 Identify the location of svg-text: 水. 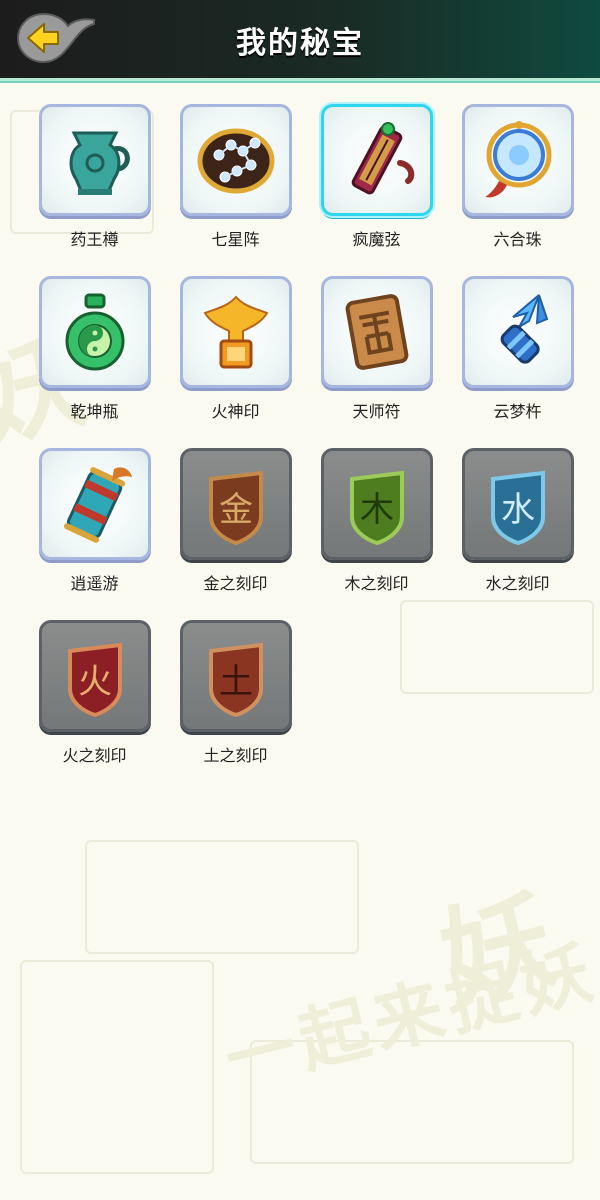
(518, 510).